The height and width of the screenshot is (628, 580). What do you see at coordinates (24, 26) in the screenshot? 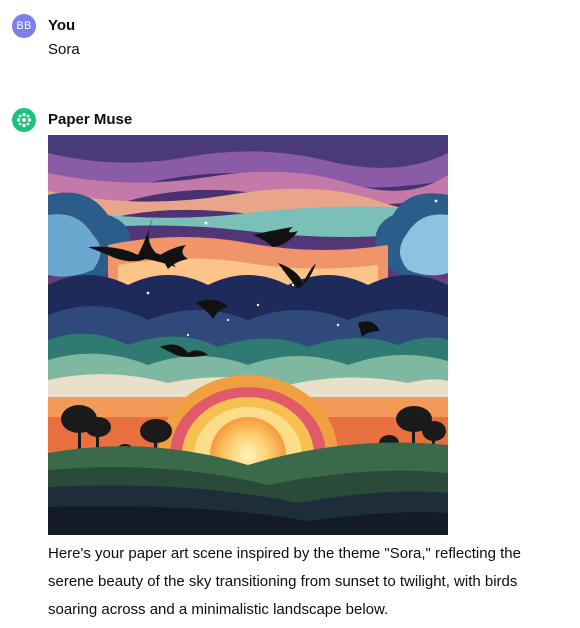
I see `user-avatar: BB` at bounding box center [24, 26].